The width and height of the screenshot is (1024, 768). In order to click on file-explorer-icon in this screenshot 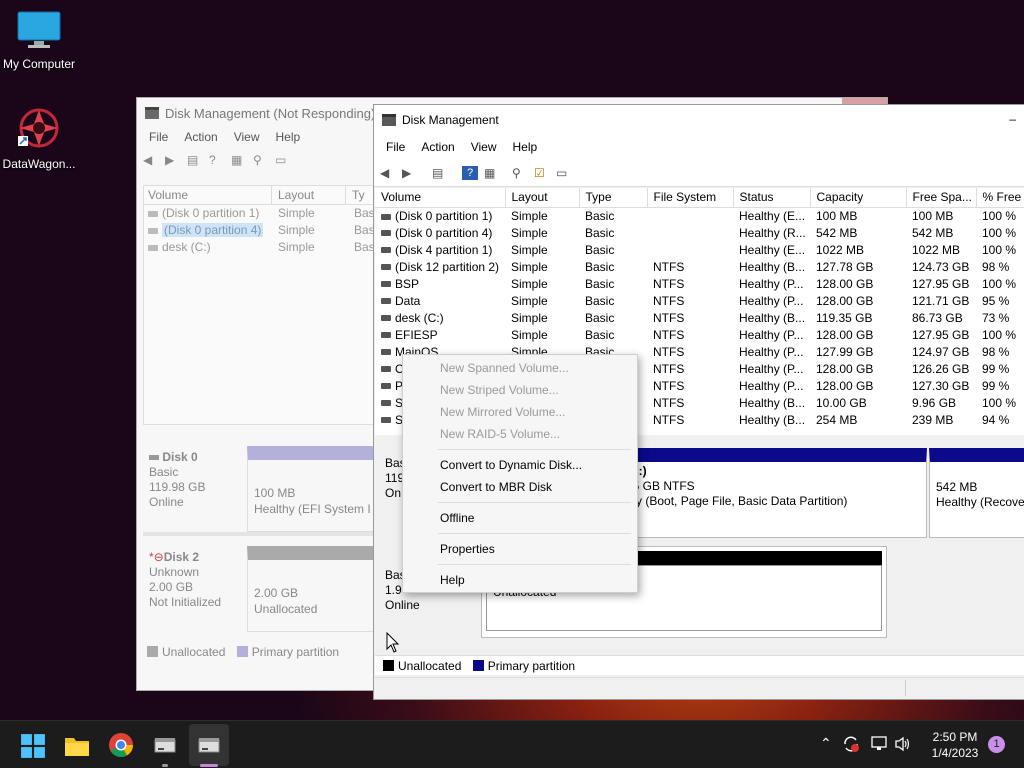, I will do `click(77, 746)`.